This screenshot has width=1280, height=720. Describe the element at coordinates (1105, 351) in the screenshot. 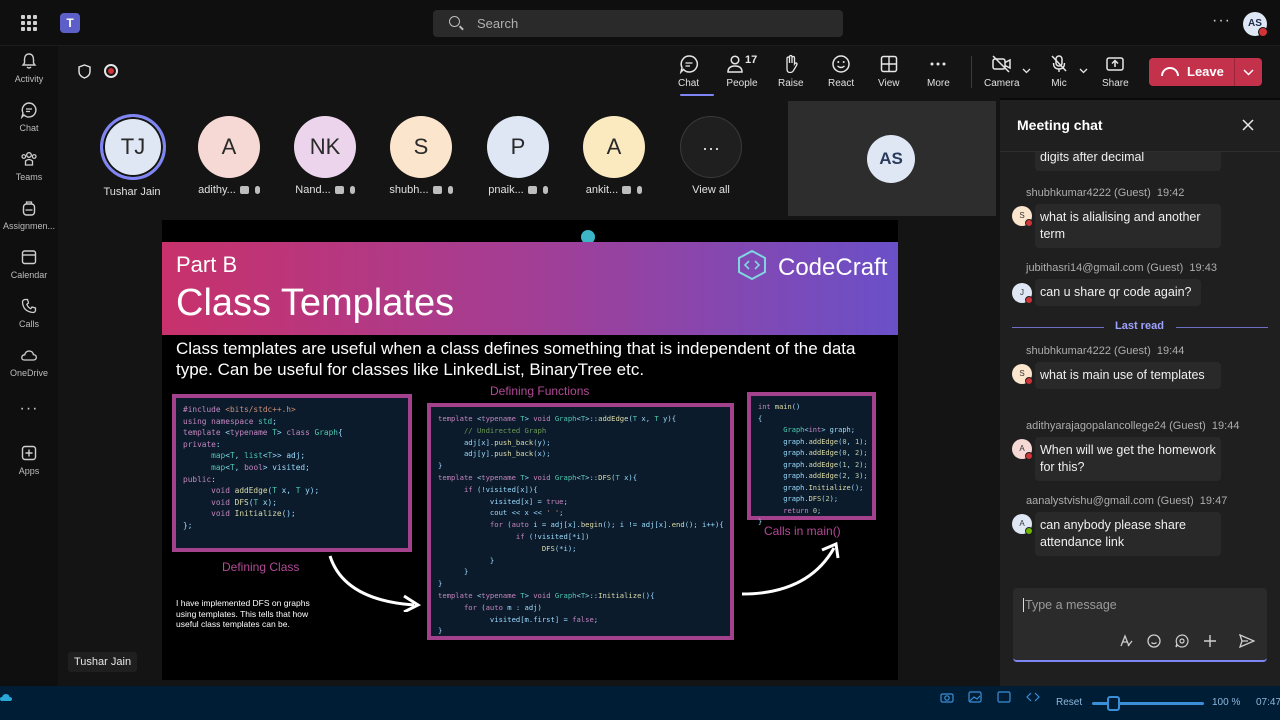

I see `chat-message-meta: shubhkumar4222 (Guest) 19:44` at that location.